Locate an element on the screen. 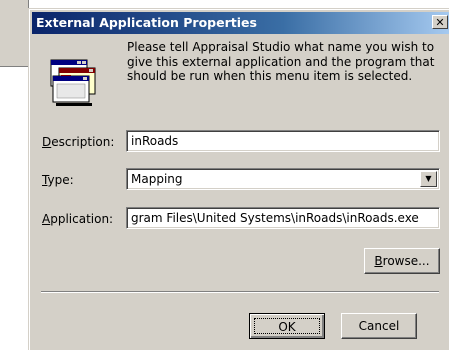 This screenshot has width=449, height=350. background-window is located at coordinates (14, 33).